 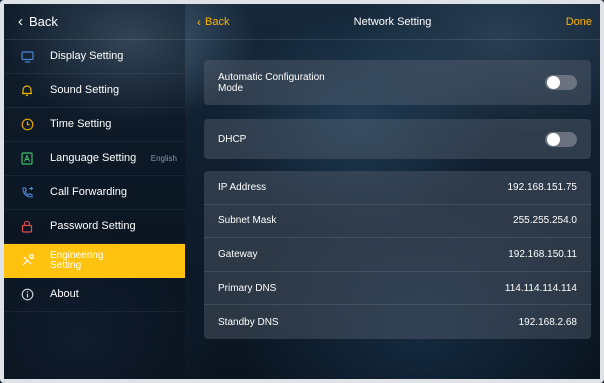 What do you see at coordinates (27, 91) in the screenshot?
I see `bell-icon` at bounding box center [27, 91].